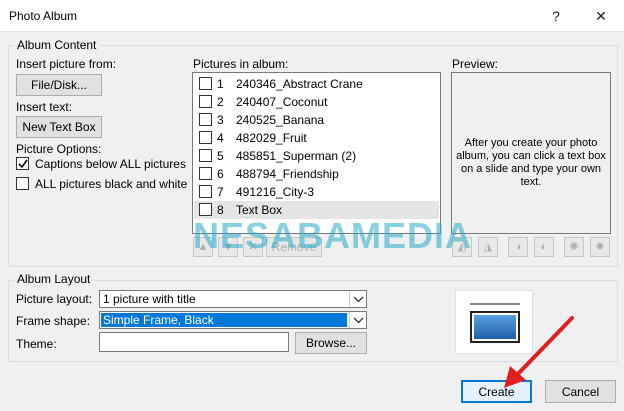 The height and width of the screenshot is (411, 624). I want to click on frame-shape-label: Frame shape:, so click(53, 321).